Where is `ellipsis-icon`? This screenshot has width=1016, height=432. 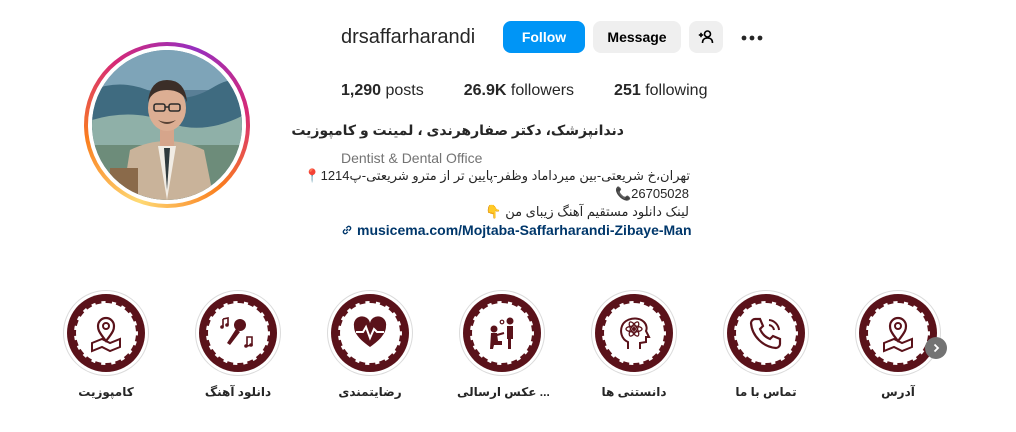 ellipsis-icon is located at coordinates (752, 38).